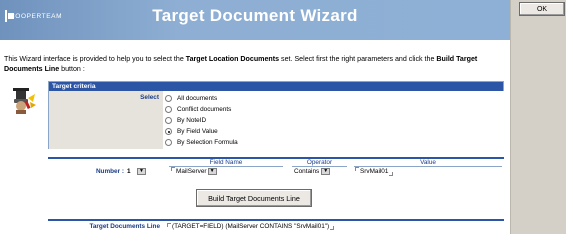 This screenshot has height=240, width=566. Describe the element at coordinates (168, 109) in the screenshot. I see `radio-conflict-documents` at that location.